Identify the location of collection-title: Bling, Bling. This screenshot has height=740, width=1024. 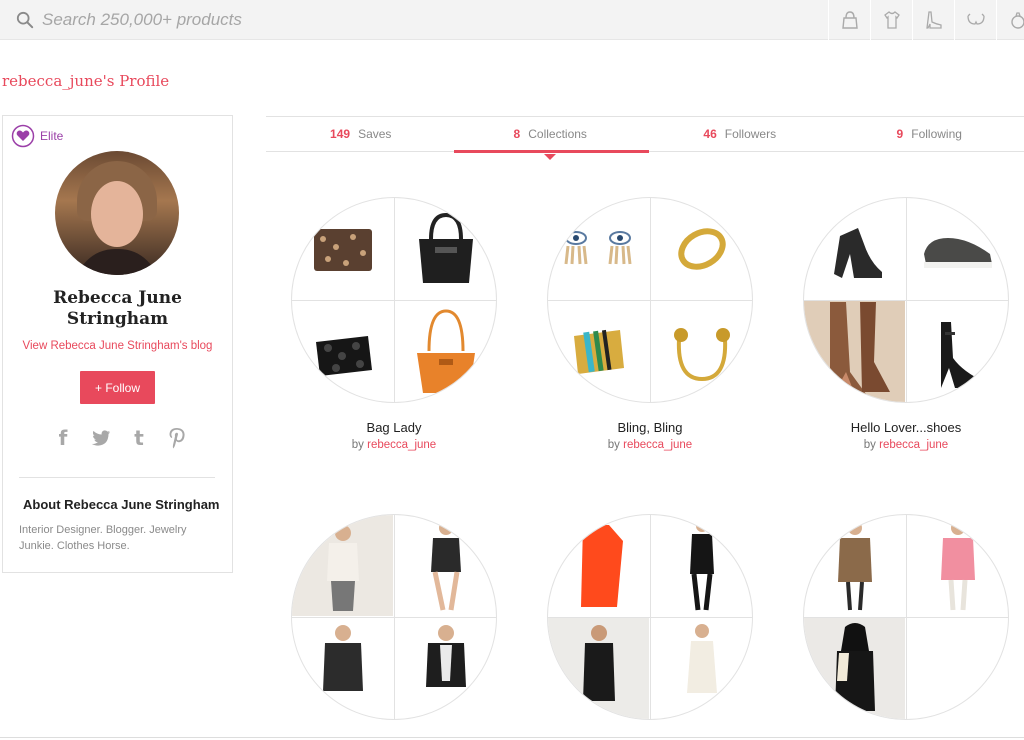
(650, 427).